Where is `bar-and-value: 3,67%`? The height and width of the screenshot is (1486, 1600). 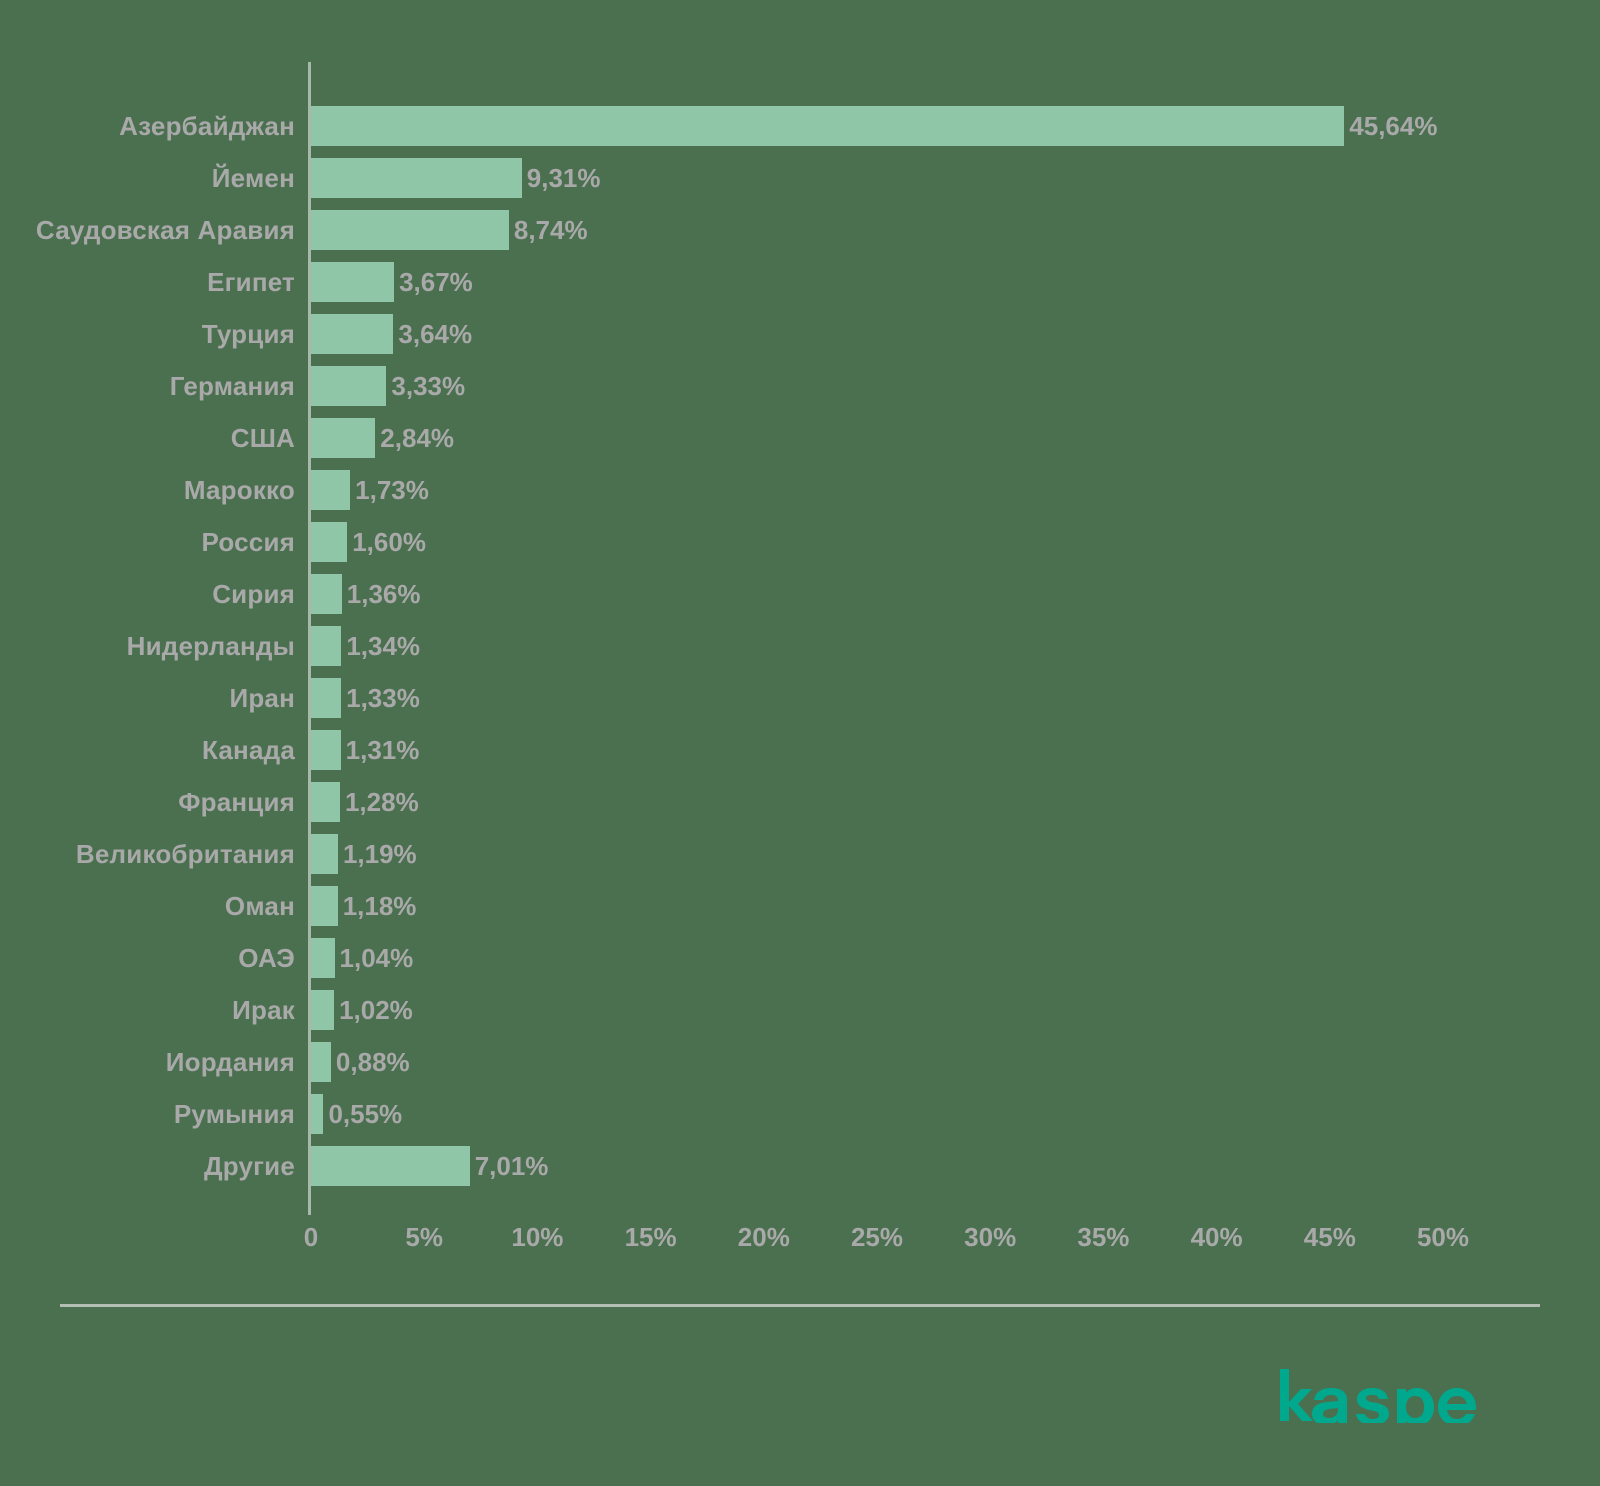 bar-and-value: 3,67% is located at coordinates (392, 282).